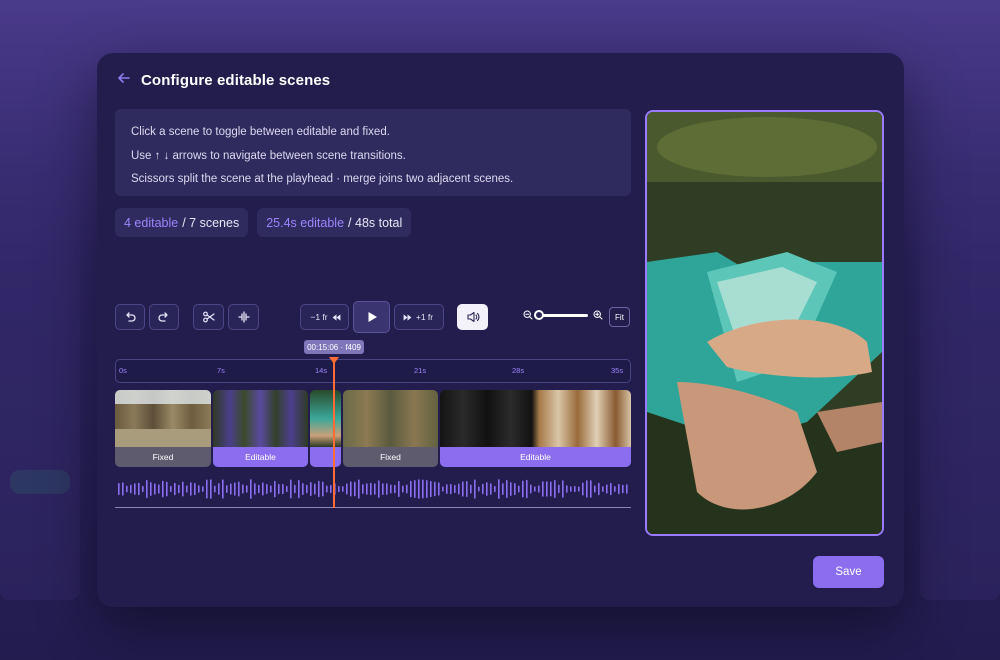 The width and height of the screenshot is (1000, 660). I want to click on redo-icon, so click(163, 317).